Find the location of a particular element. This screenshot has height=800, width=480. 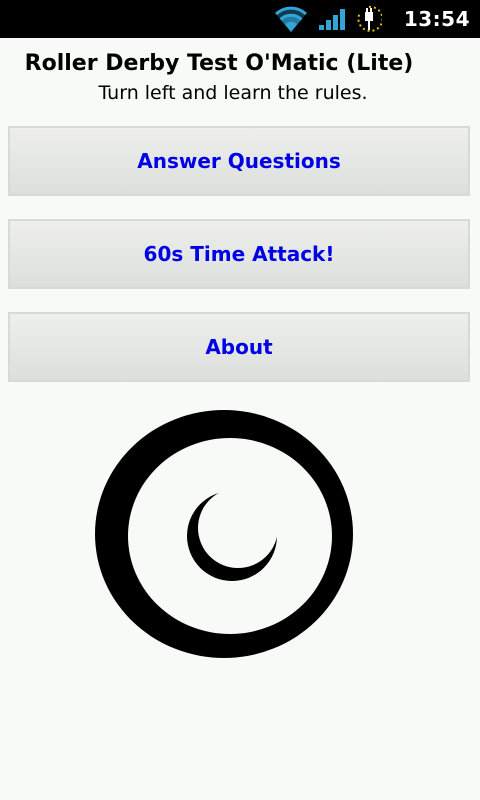

status-bar: 13:54 is located at coordinates (240, 19).